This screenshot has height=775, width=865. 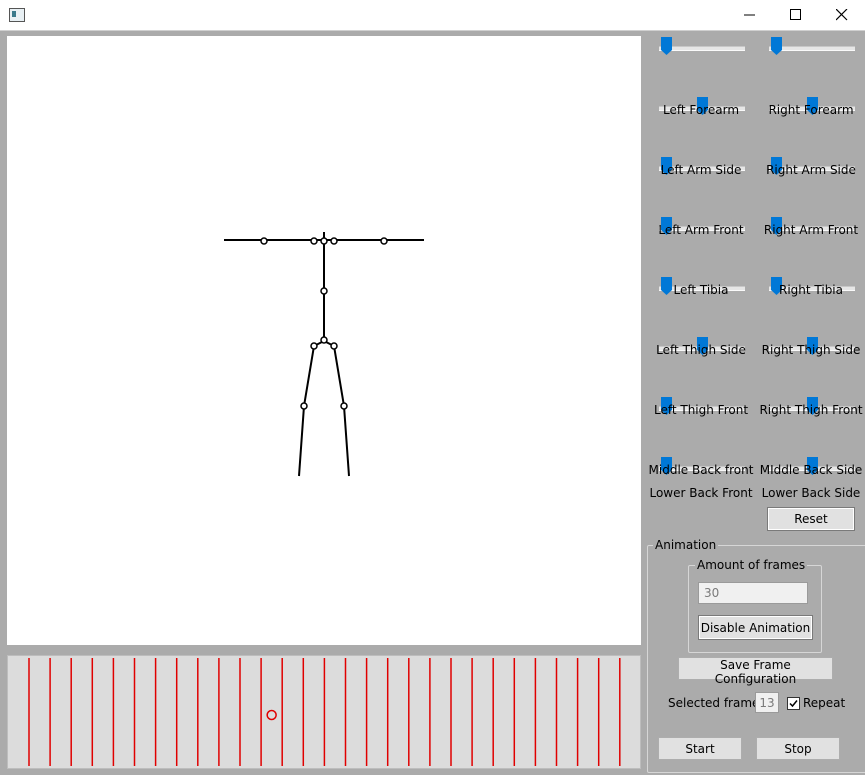 What do you see at coordinates (811, 519) in the screenshot?
I see `reset-button: Reset` at bounding box center [811, 519].